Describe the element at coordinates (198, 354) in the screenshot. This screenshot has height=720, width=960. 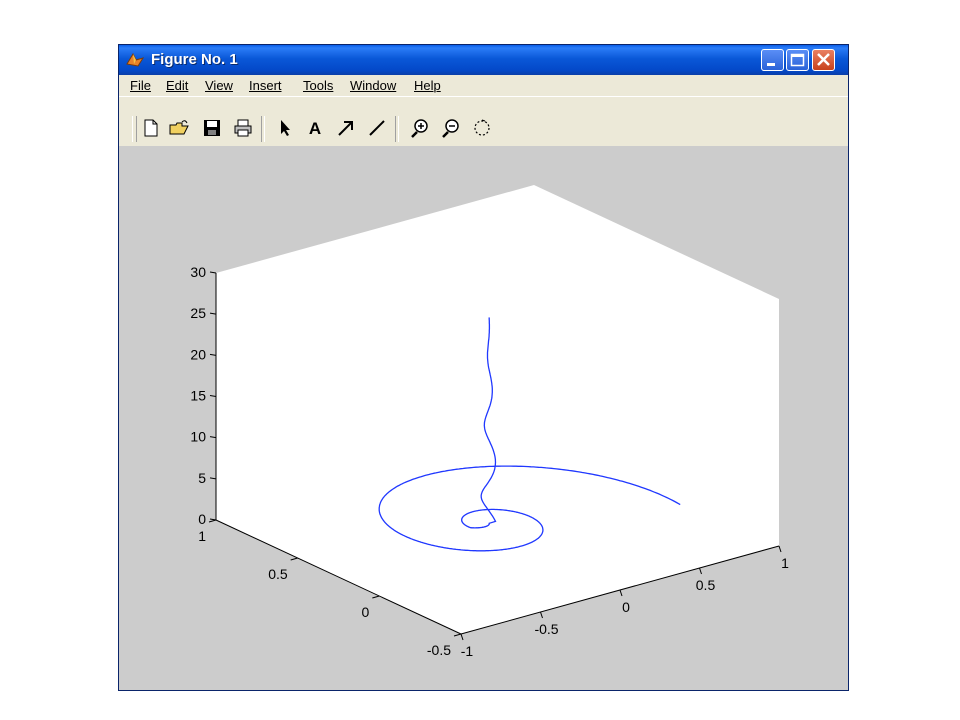
I see `z-tick-label: 20` at that location.